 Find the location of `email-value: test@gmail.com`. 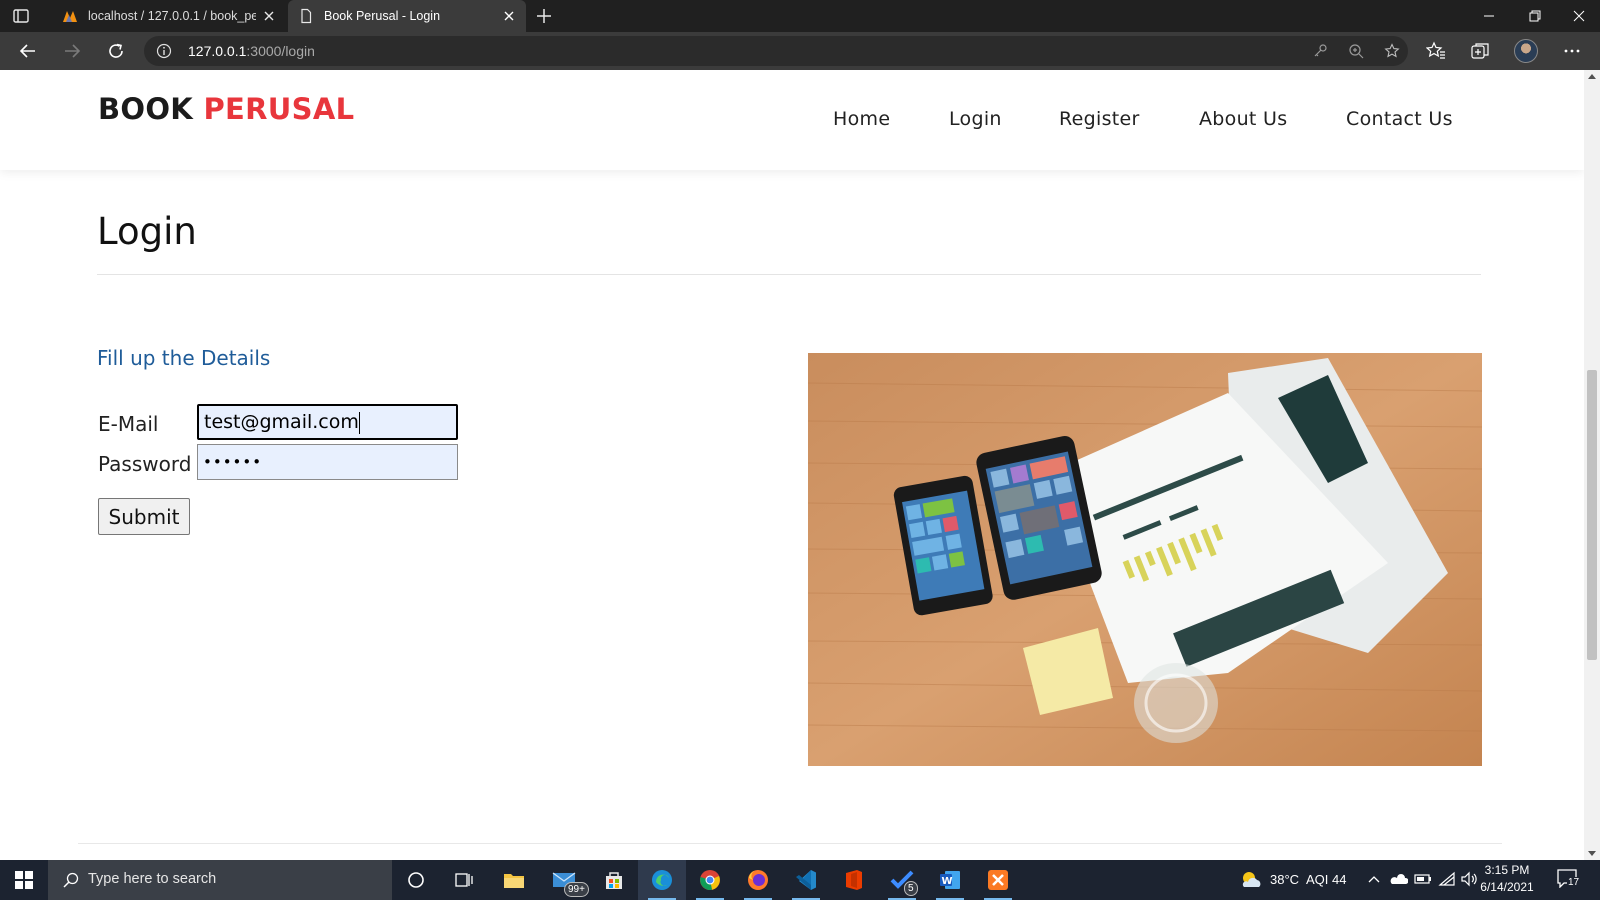

email-value: test@gmail.com is located at coordinates (281, 422).